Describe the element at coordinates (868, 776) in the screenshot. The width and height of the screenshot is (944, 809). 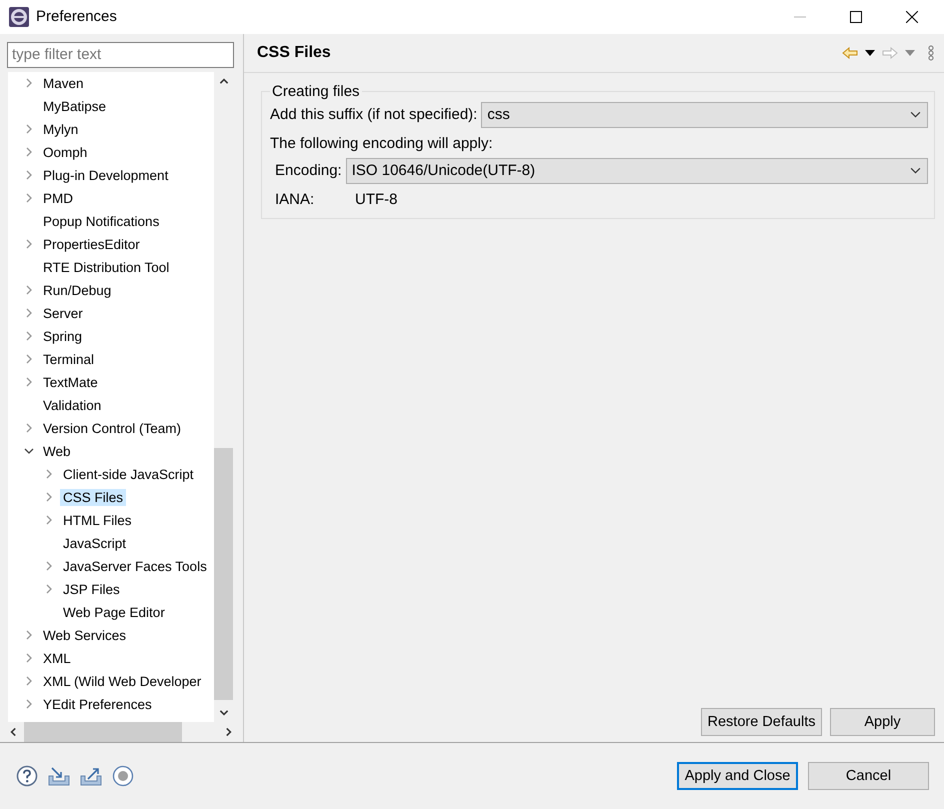
I see `dialog-button: Cancel` at that location.